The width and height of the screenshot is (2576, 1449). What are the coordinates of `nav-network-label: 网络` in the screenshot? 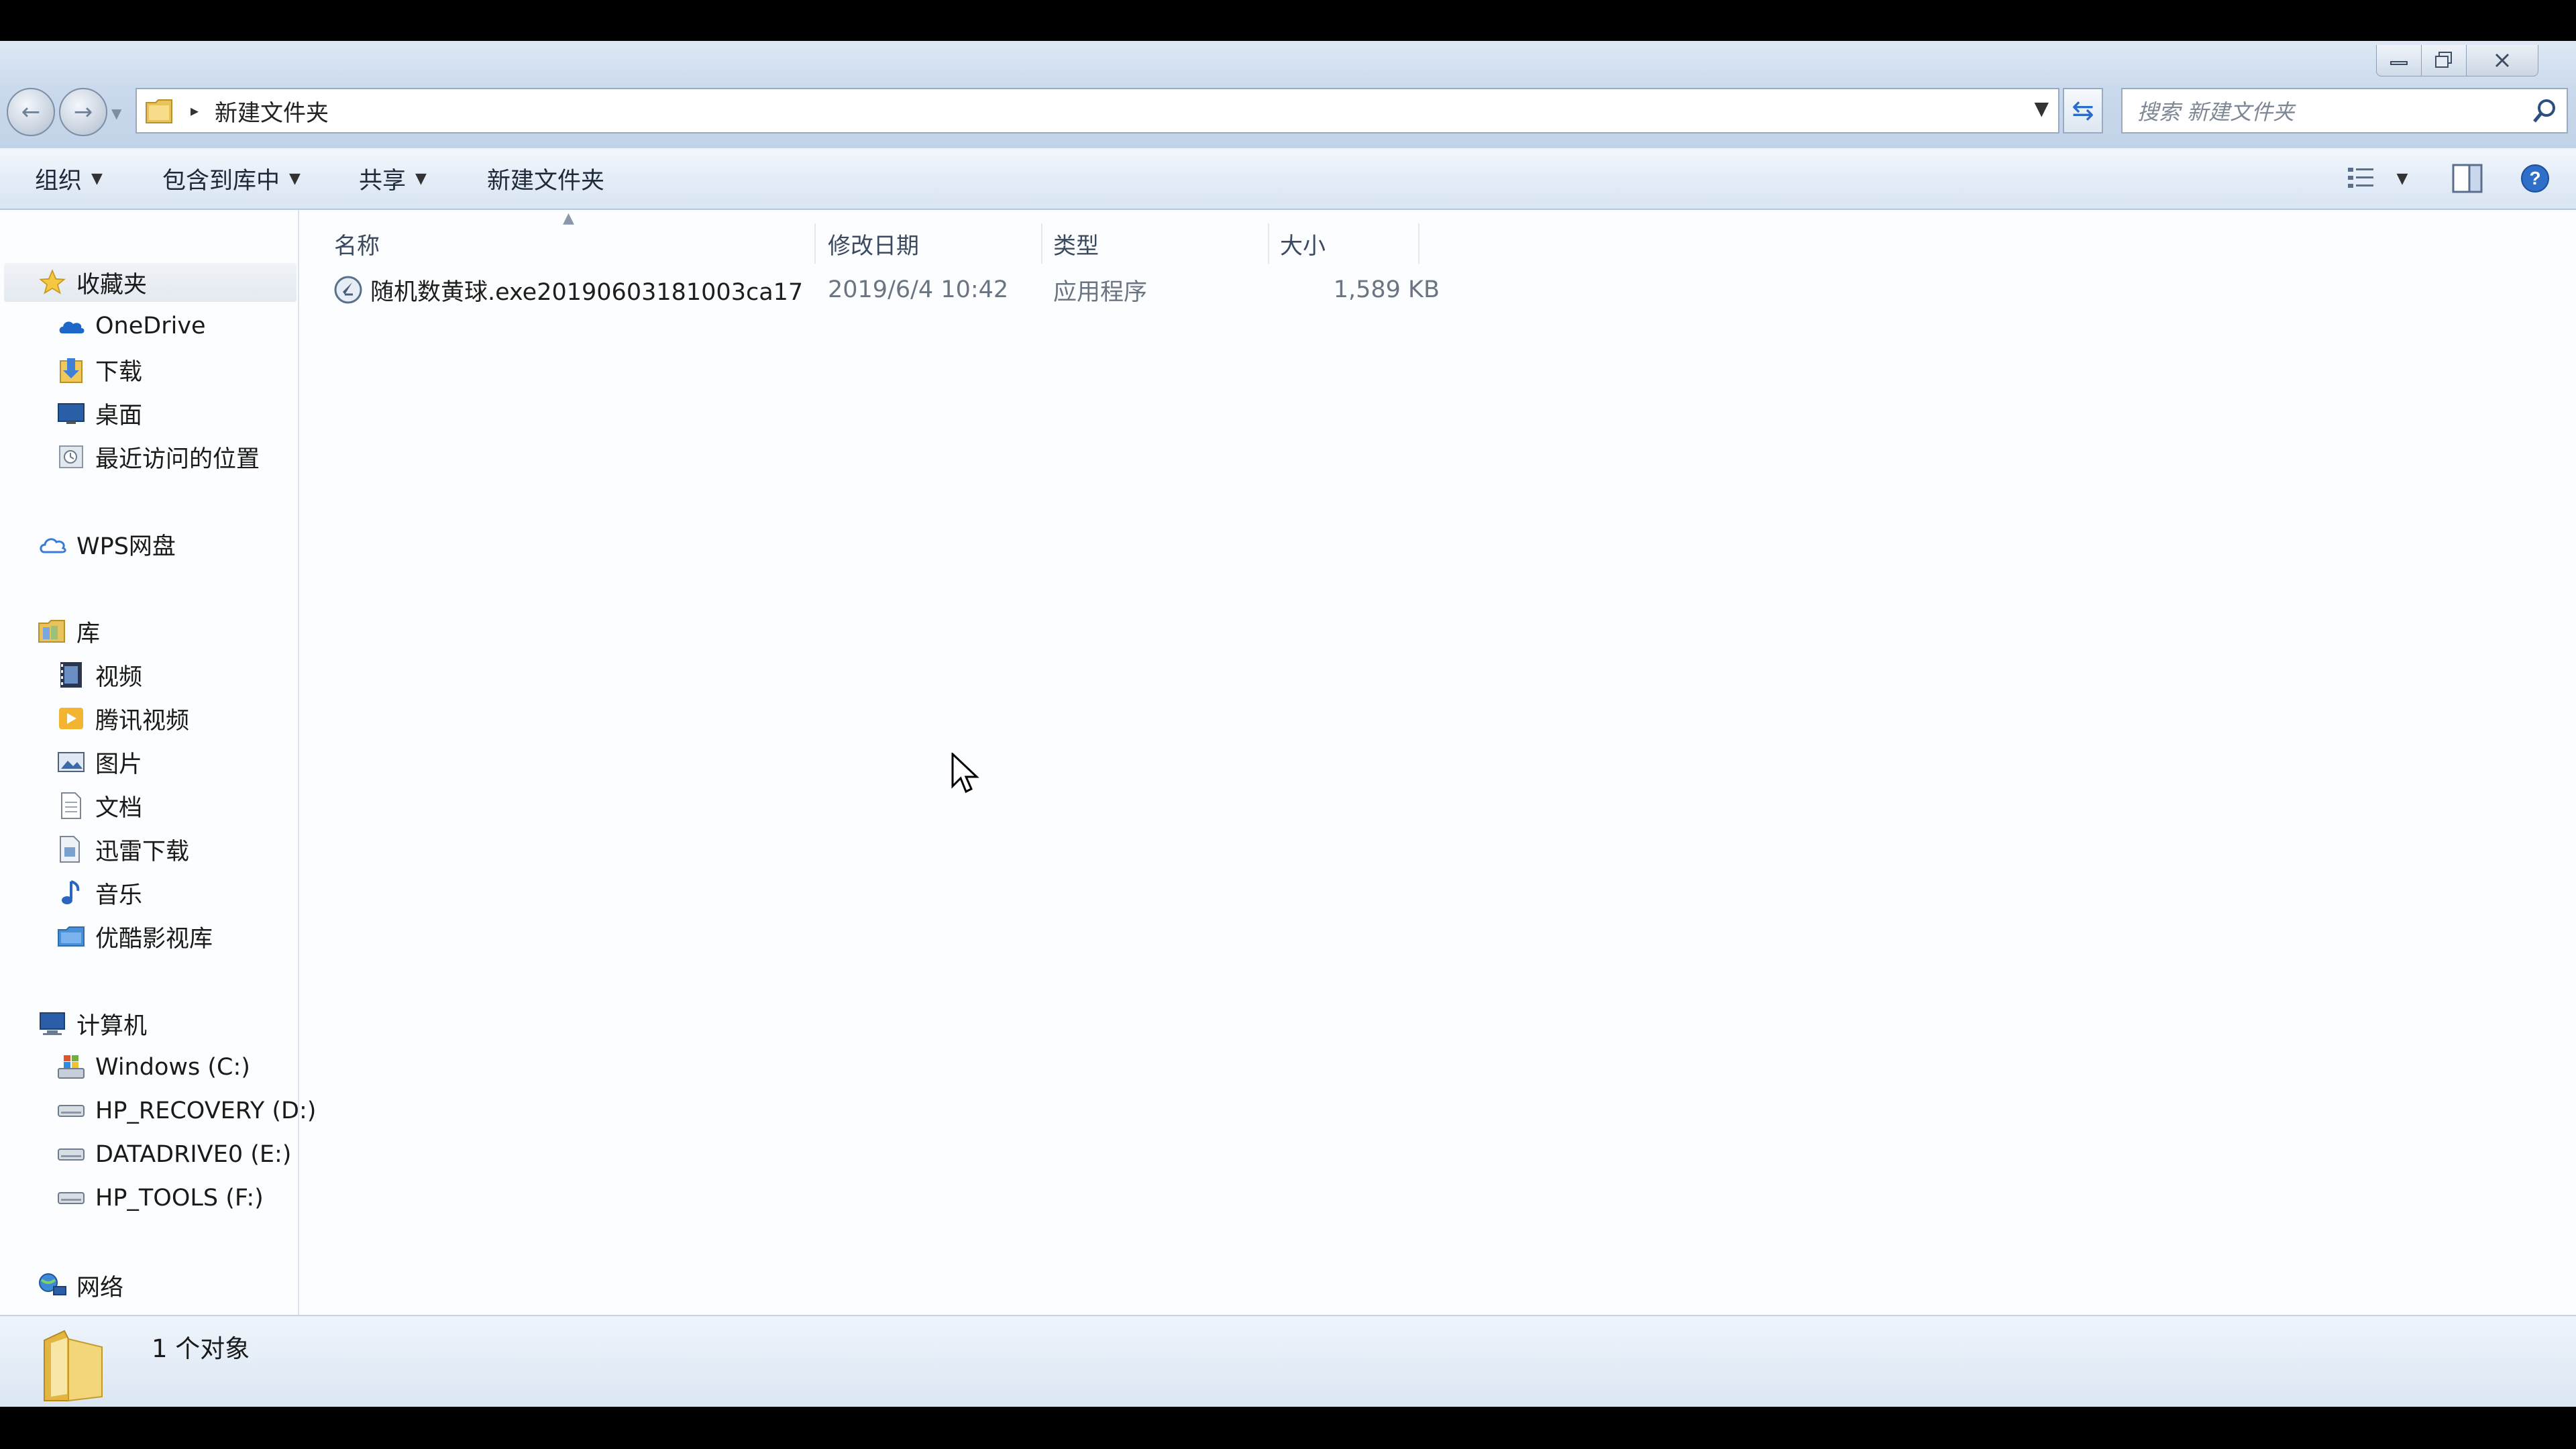 It's located at (100, 1287).